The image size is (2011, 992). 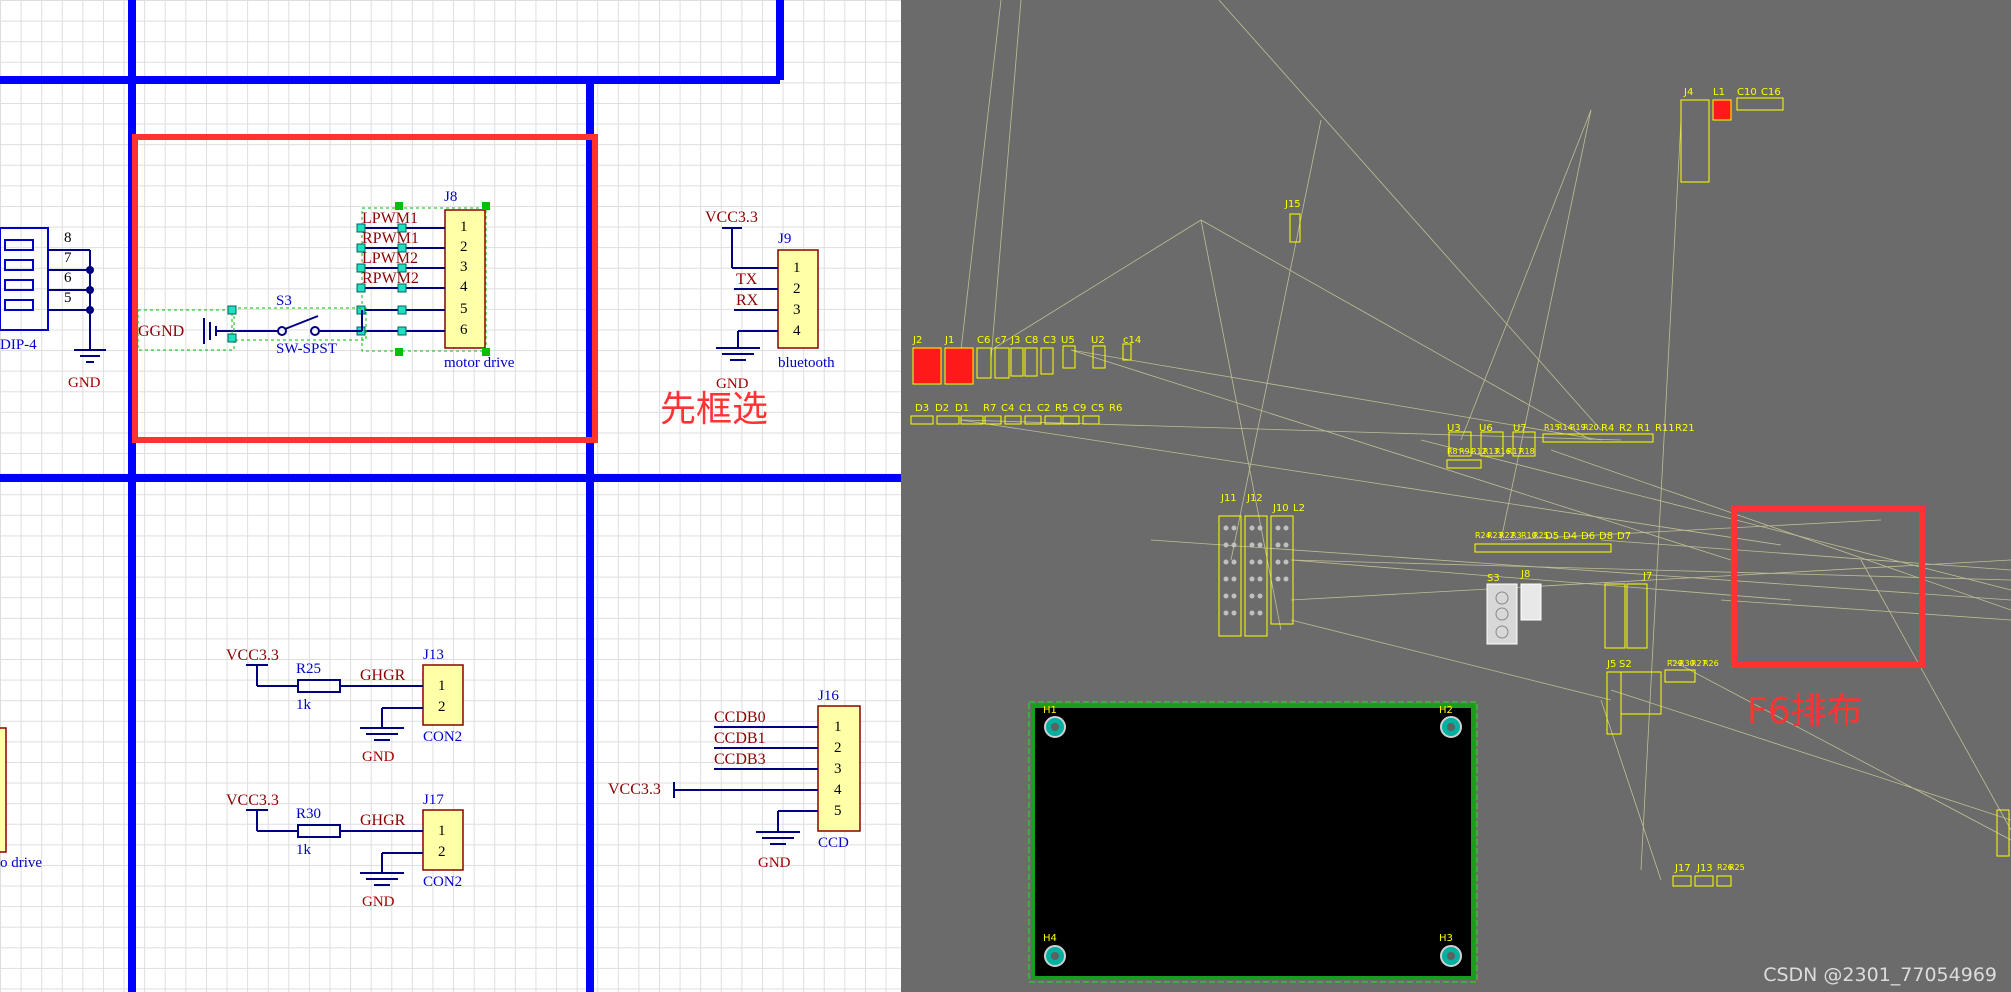 What do you see at coordinates (1570, 537) in the screenshot?
I see `pcb-label: D4` at bounding box center [1570, 537].